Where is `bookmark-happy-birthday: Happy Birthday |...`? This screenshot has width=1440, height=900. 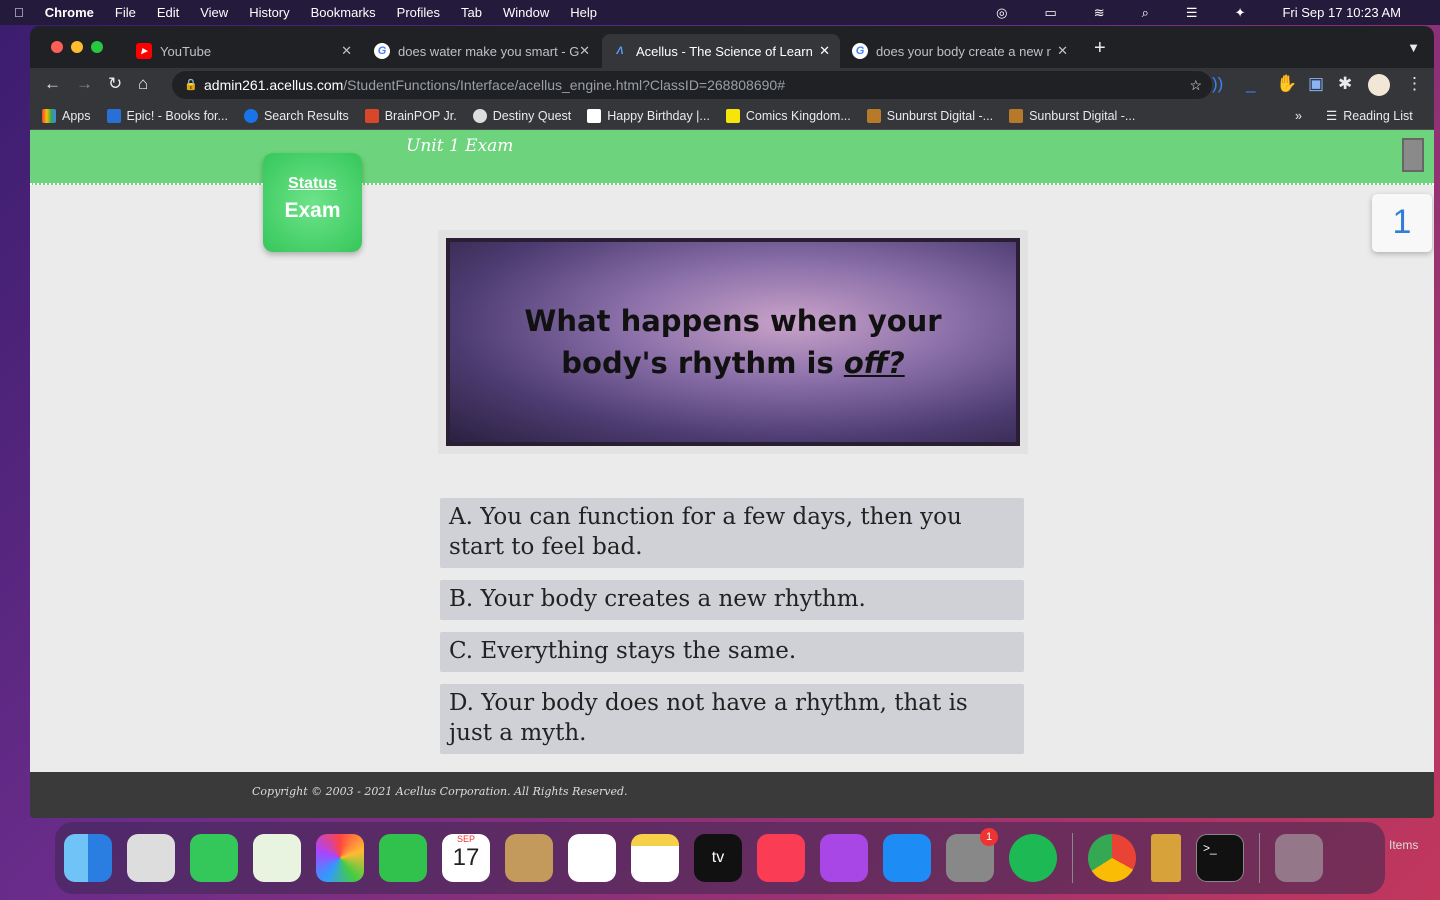 bookmark-happy-birthday: Happy Birthday |... is located at coordinates (648, 115).